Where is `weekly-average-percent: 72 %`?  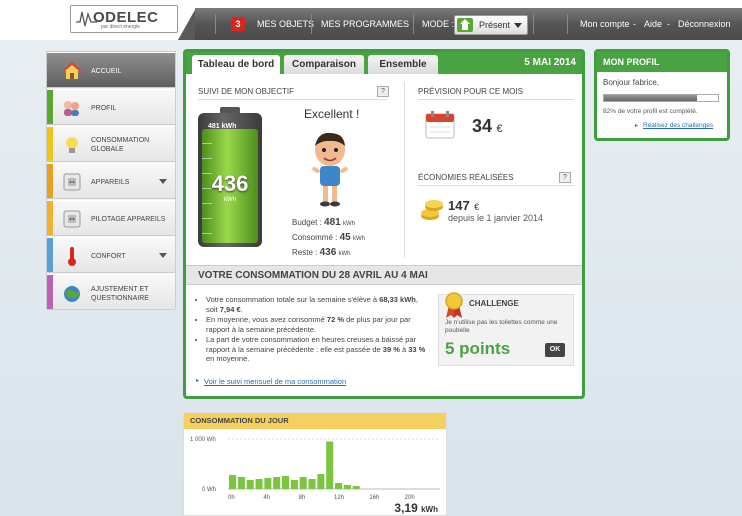
weekly-average-percent: 72 % is located at coordinates (335, 319).